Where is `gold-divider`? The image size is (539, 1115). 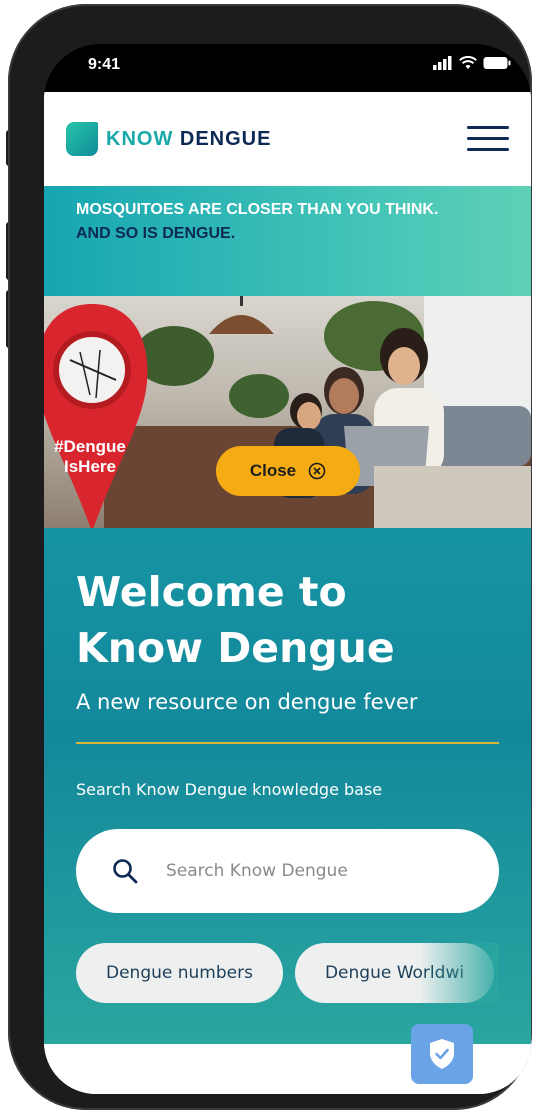 gold-divider is located at coordinates (287, 743).